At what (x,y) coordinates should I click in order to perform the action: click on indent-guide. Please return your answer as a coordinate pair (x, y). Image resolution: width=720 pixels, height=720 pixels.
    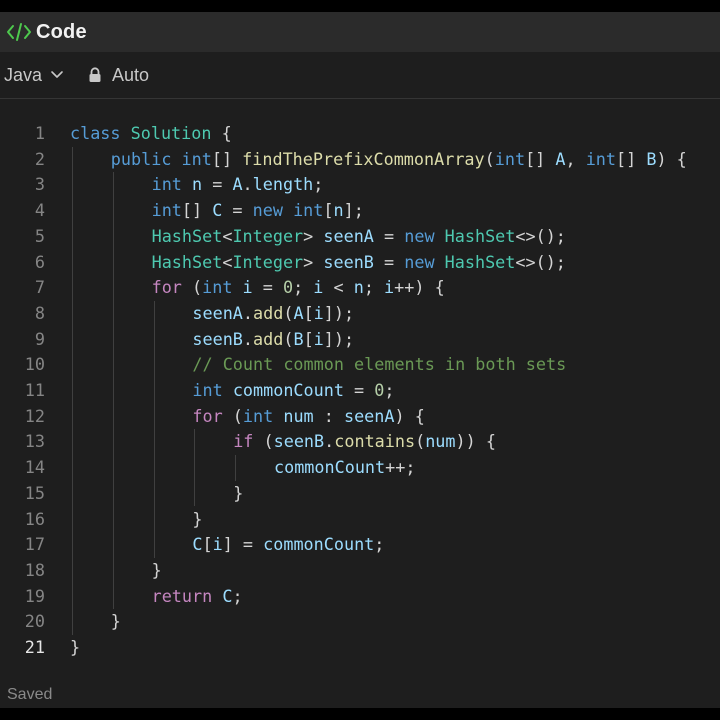
    Looking at the image, I should click on (195, 468).